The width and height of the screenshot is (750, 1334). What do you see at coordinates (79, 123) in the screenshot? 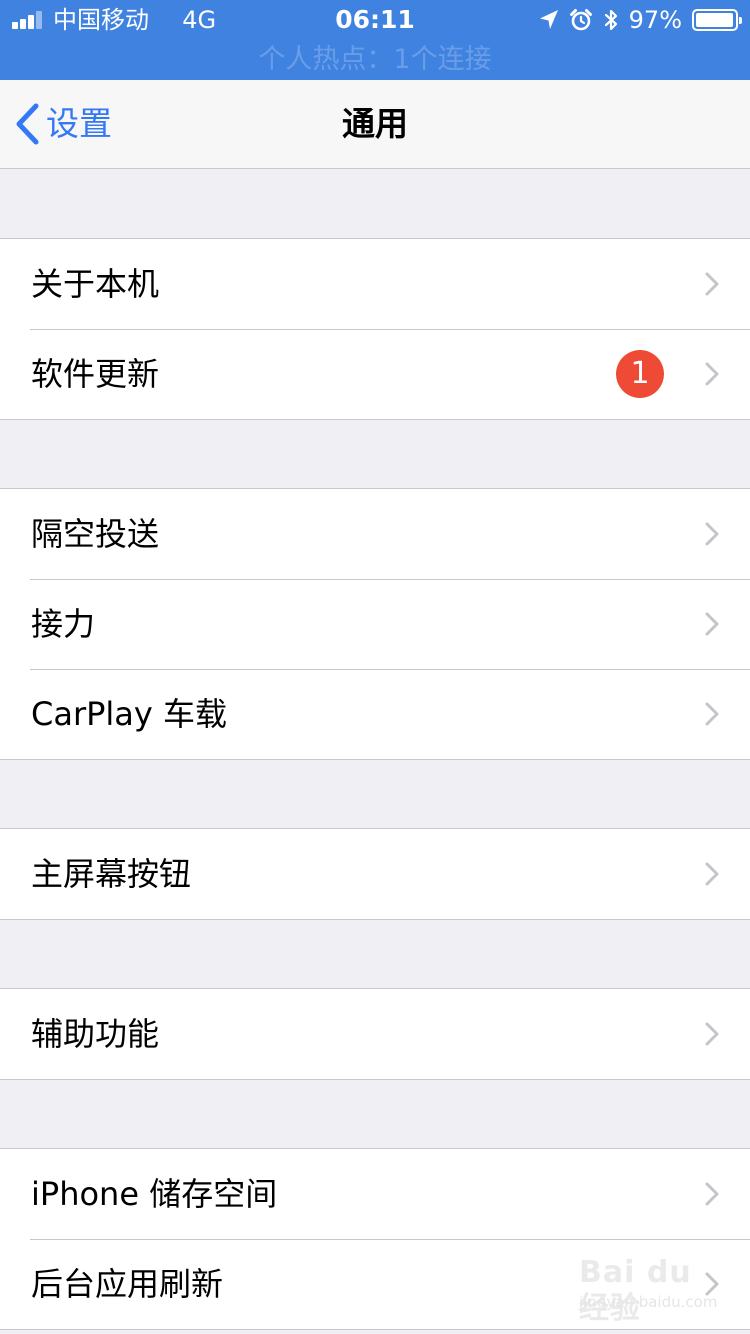
I see `back-label: 设置` at bounding box center [79, 123].